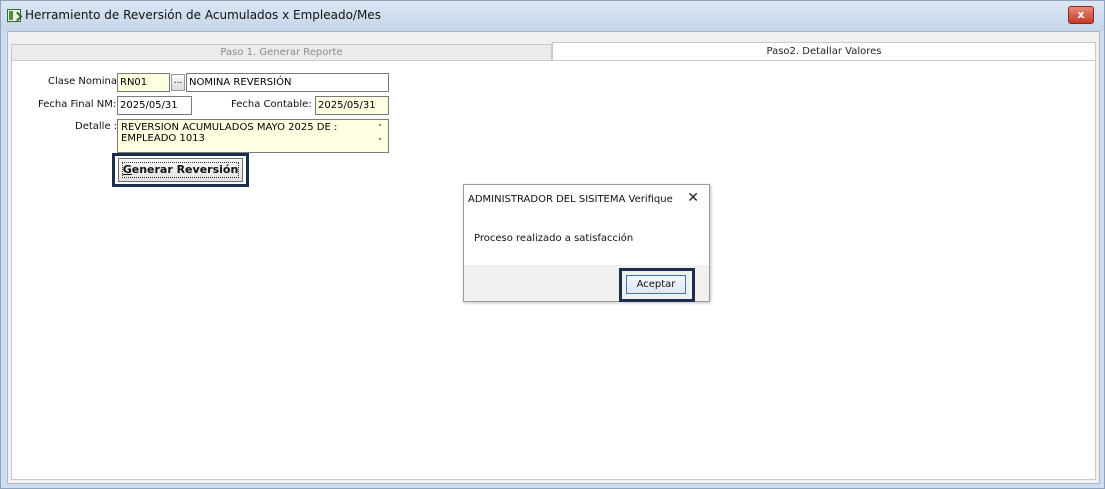  What do you see at coordinates (586, 283) in the screenshot?
I see `dialog-footer: Aceptar` at bounding box center [586, 283].